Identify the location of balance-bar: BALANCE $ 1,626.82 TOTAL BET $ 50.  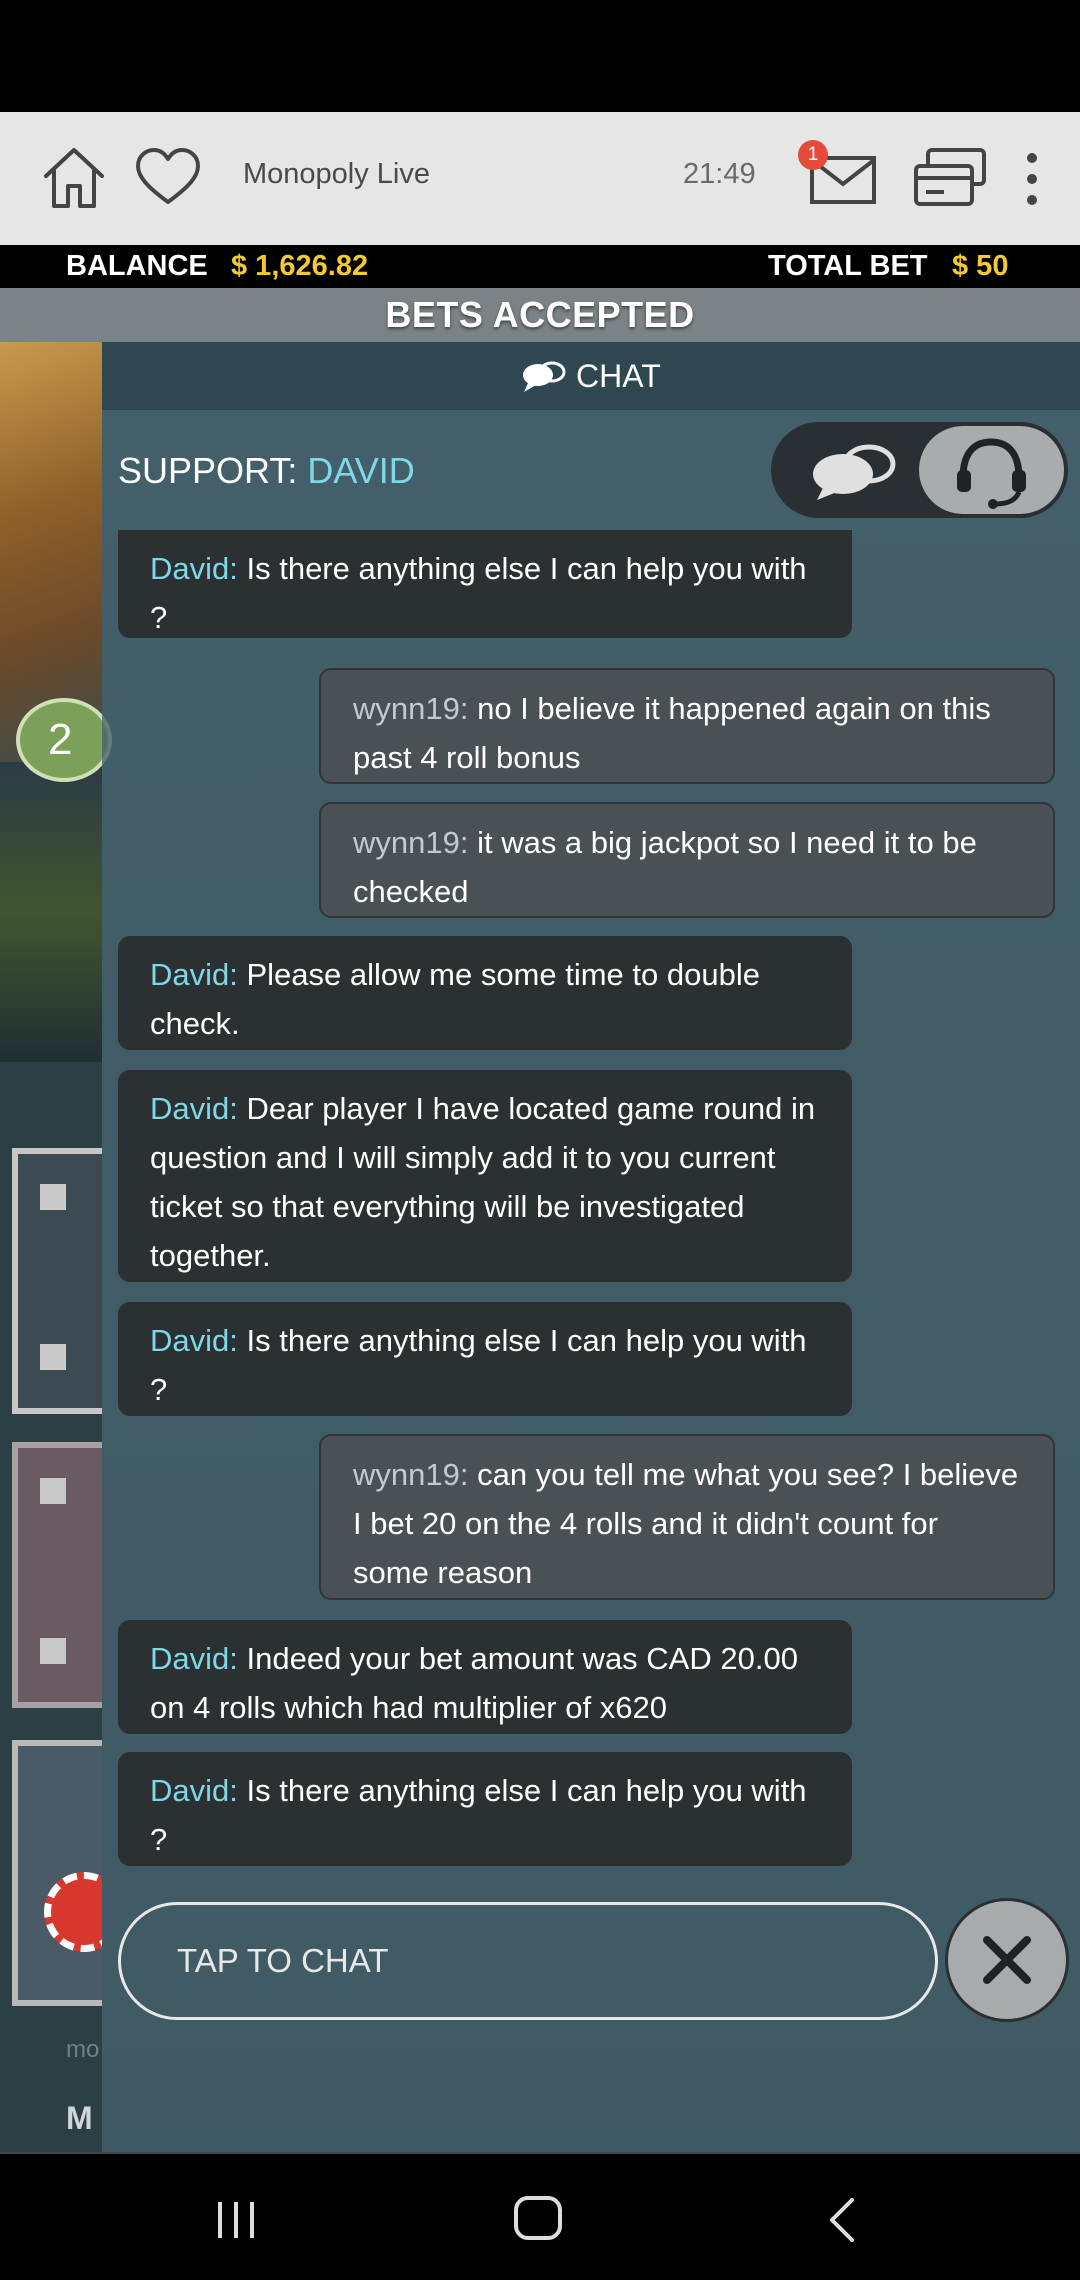
(540, 266).